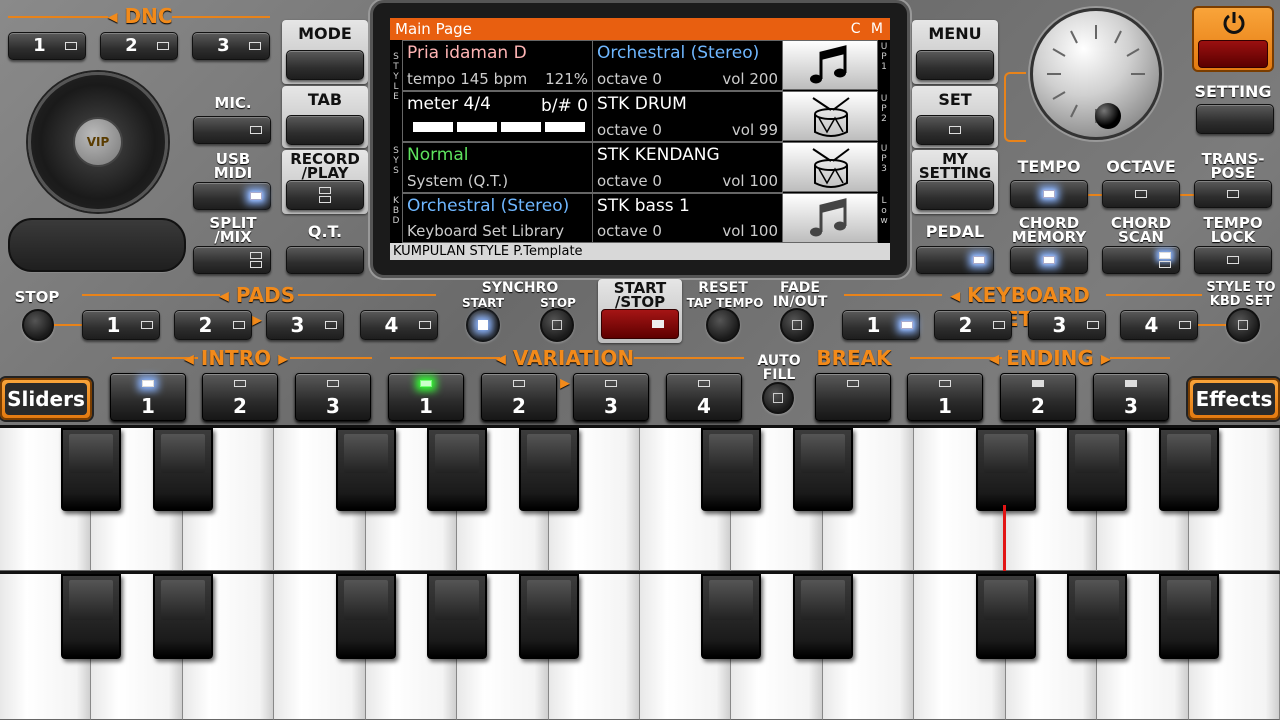 The height and width of the screenshot is (720, 1280). What do you see at coordinates (399, 325) in the screenshot?
I see `pad-button-4: 4` at bounding box center [399, 325].